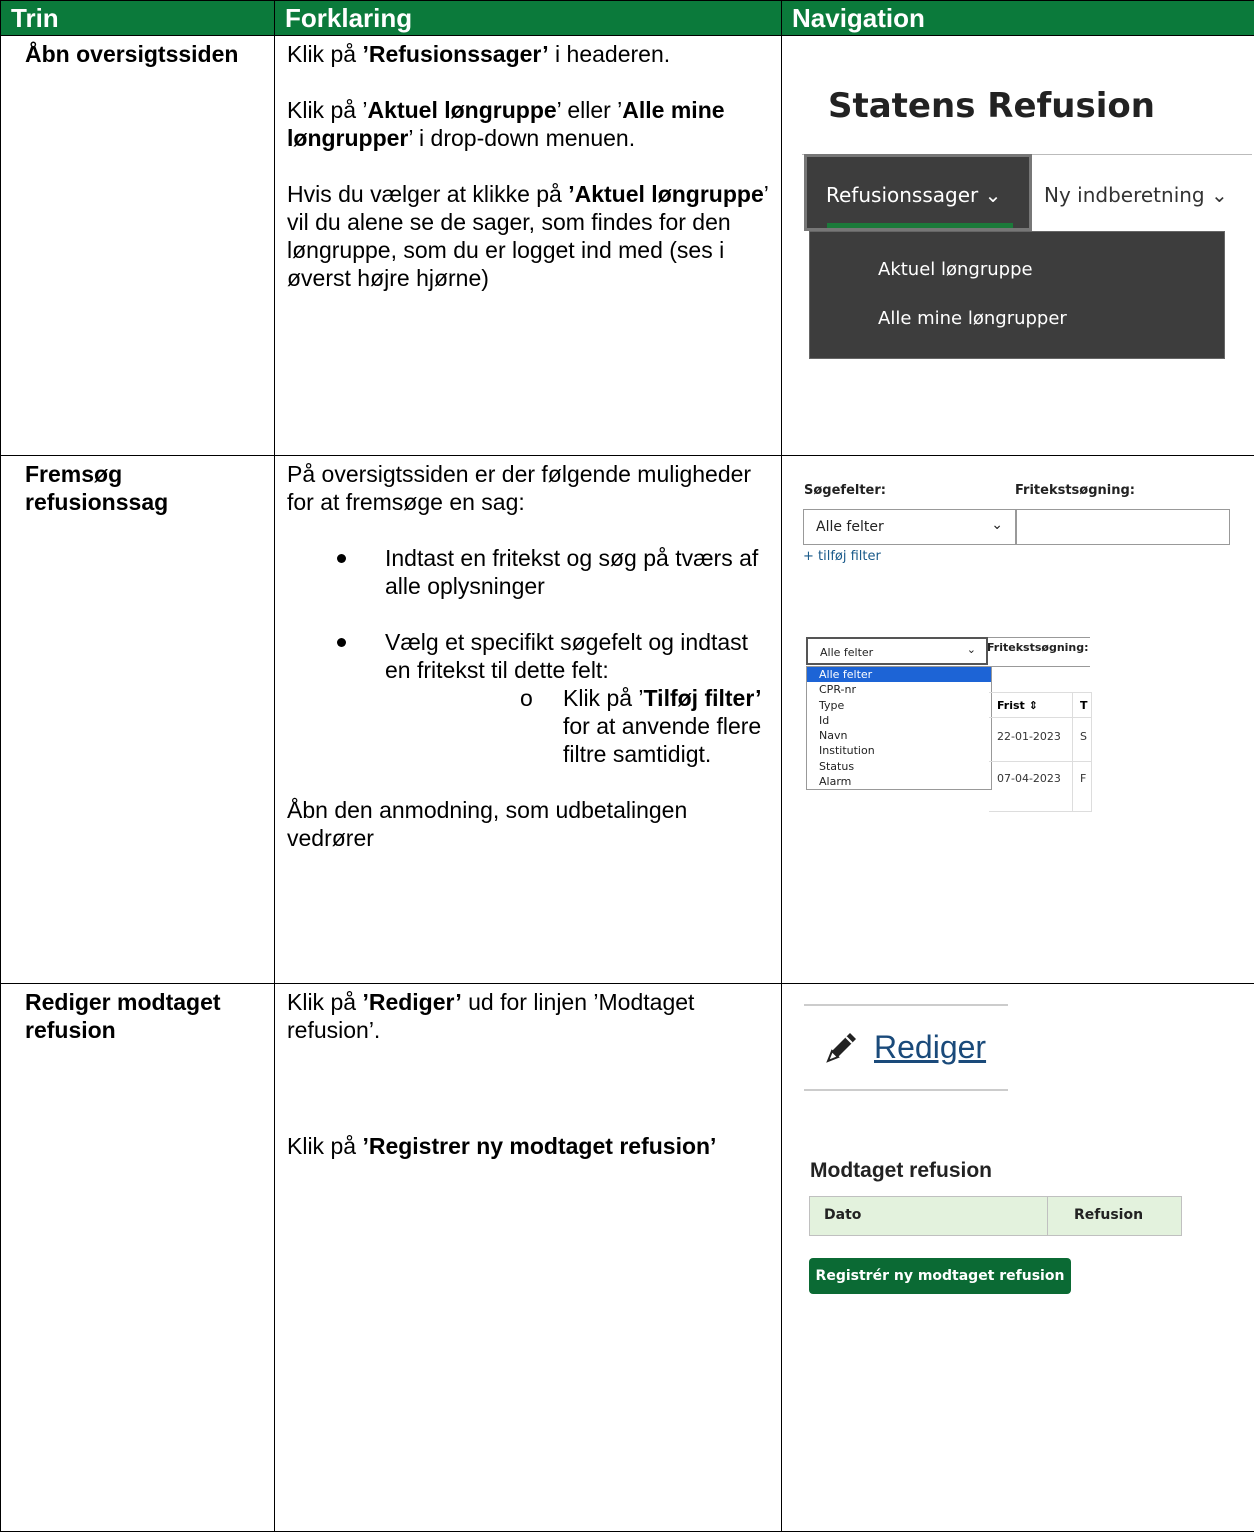 The height and width of the screenshot is (1532, 1254). Describe the element at coordinates (901, 1171) in the screenshot. I see `modtaget-refusion-title: Modtaget refusion` at that location.